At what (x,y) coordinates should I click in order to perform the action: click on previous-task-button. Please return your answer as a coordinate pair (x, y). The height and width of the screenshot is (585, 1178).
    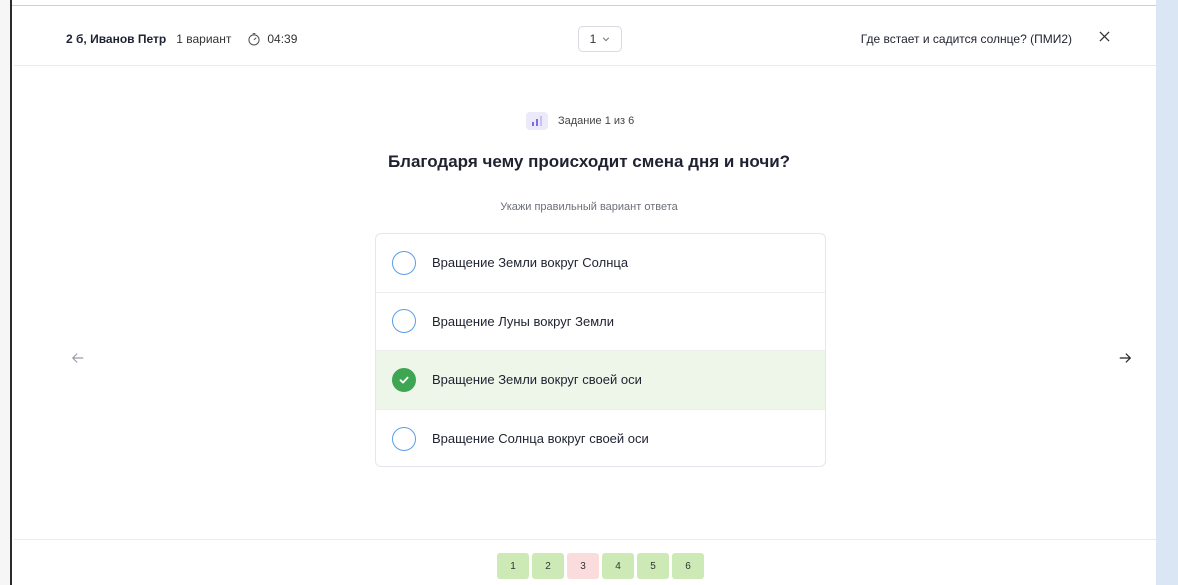
    Looking at the image, I should click on (78, 358).